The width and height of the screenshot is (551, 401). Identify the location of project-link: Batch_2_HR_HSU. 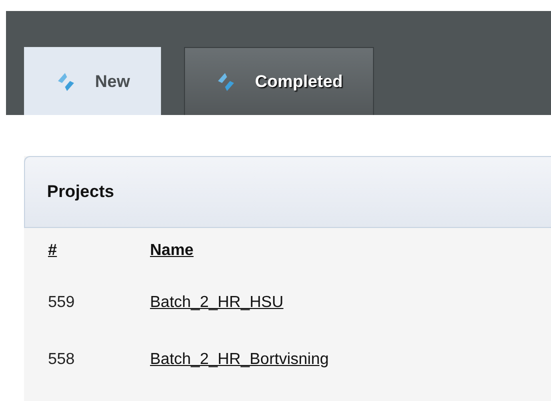
(217, 303).